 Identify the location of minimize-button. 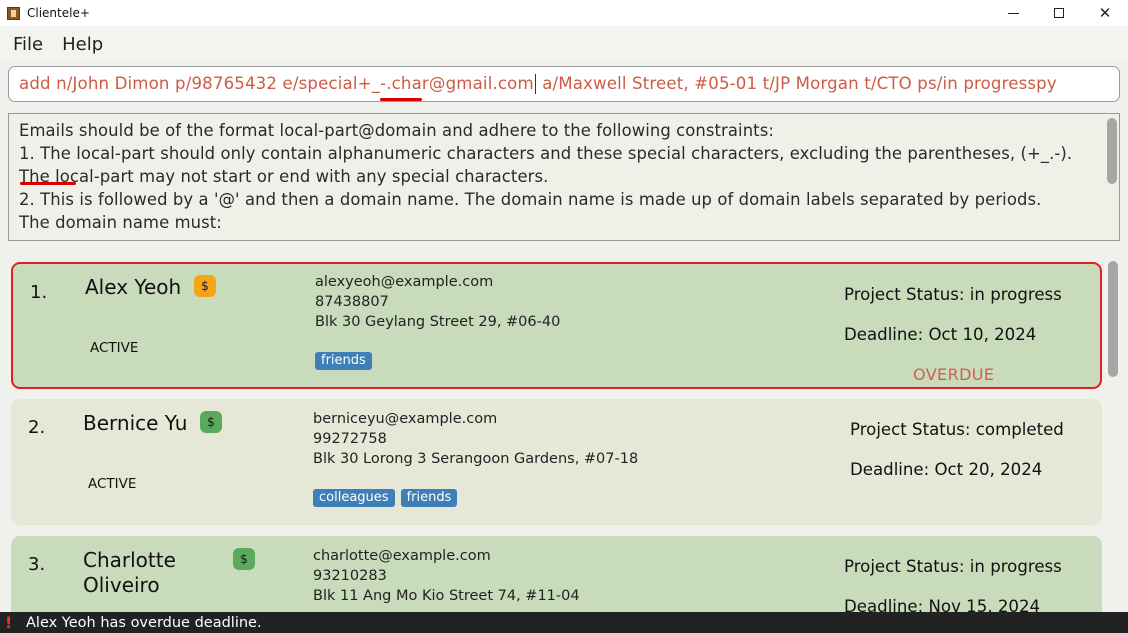
(1013, 13).